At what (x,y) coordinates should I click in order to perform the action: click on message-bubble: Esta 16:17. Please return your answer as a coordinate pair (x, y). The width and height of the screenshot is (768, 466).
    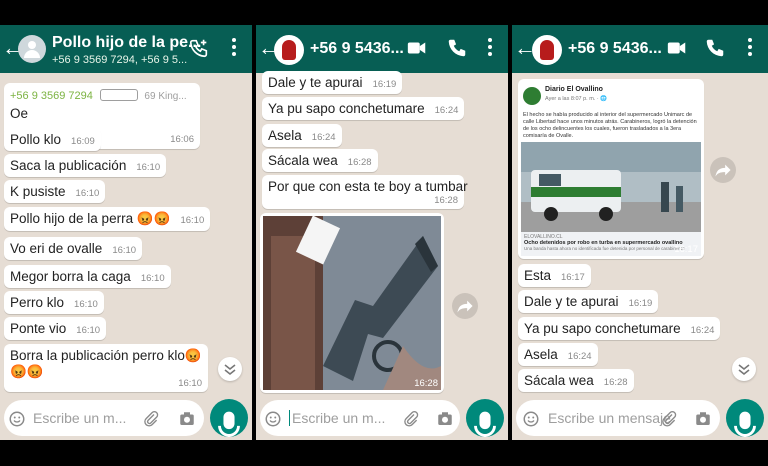
    Looking at the image, I should click on (554, 275).